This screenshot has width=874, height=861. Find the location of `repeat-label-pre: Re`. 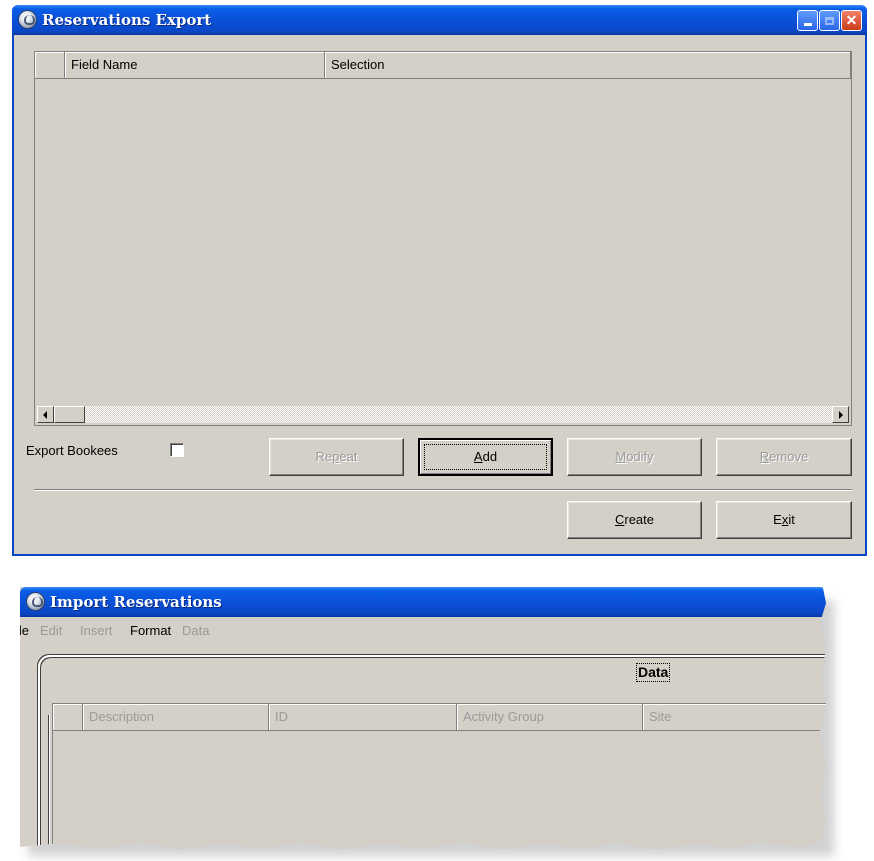

repeat-label-pre: Re is located at coordinates (324, 456).